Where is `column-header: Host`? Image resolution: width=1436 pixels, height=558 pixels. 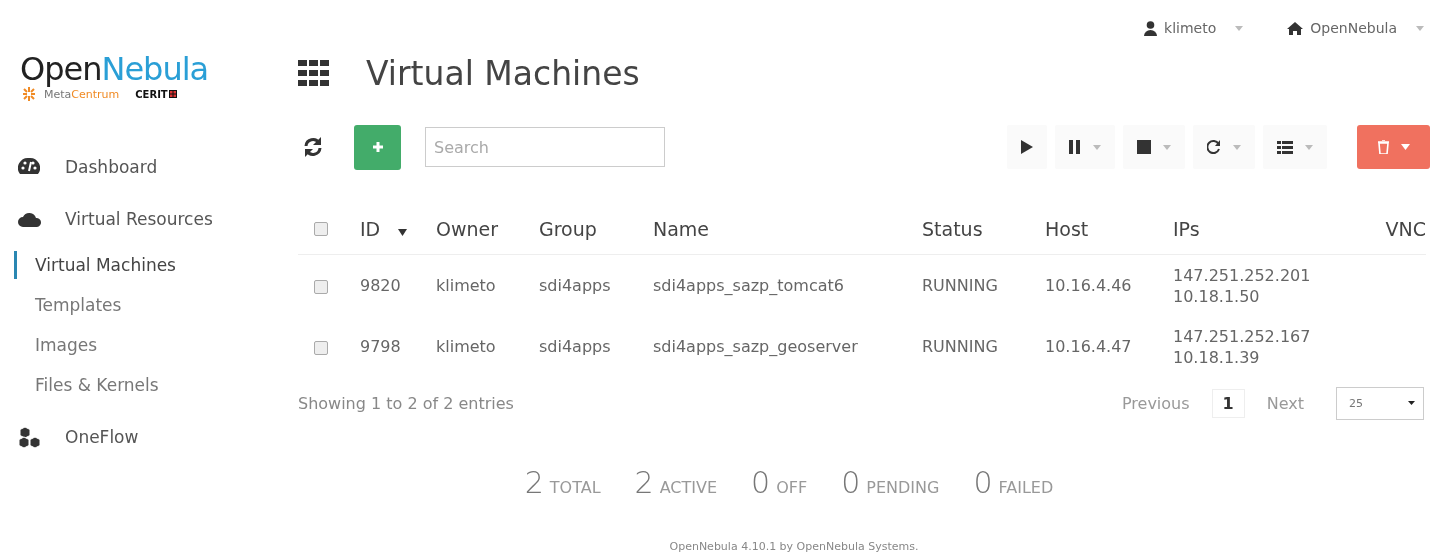
column-header: Host is located at coordinates (1067, 229).